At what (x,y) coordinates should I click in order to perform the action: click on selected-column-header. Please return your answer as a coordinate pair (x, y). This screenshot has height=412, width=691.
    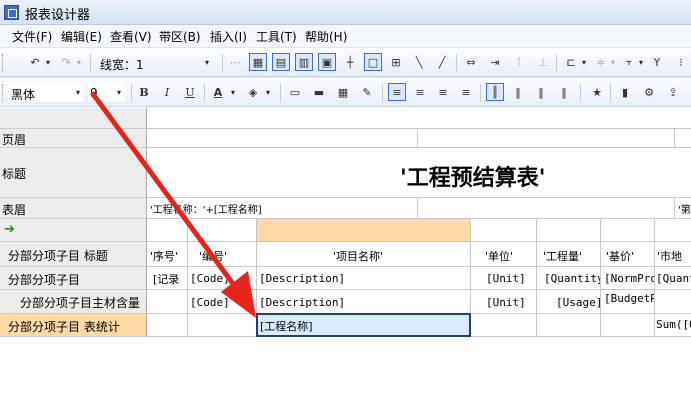
    Looking at the image, I should click on (363, 230).